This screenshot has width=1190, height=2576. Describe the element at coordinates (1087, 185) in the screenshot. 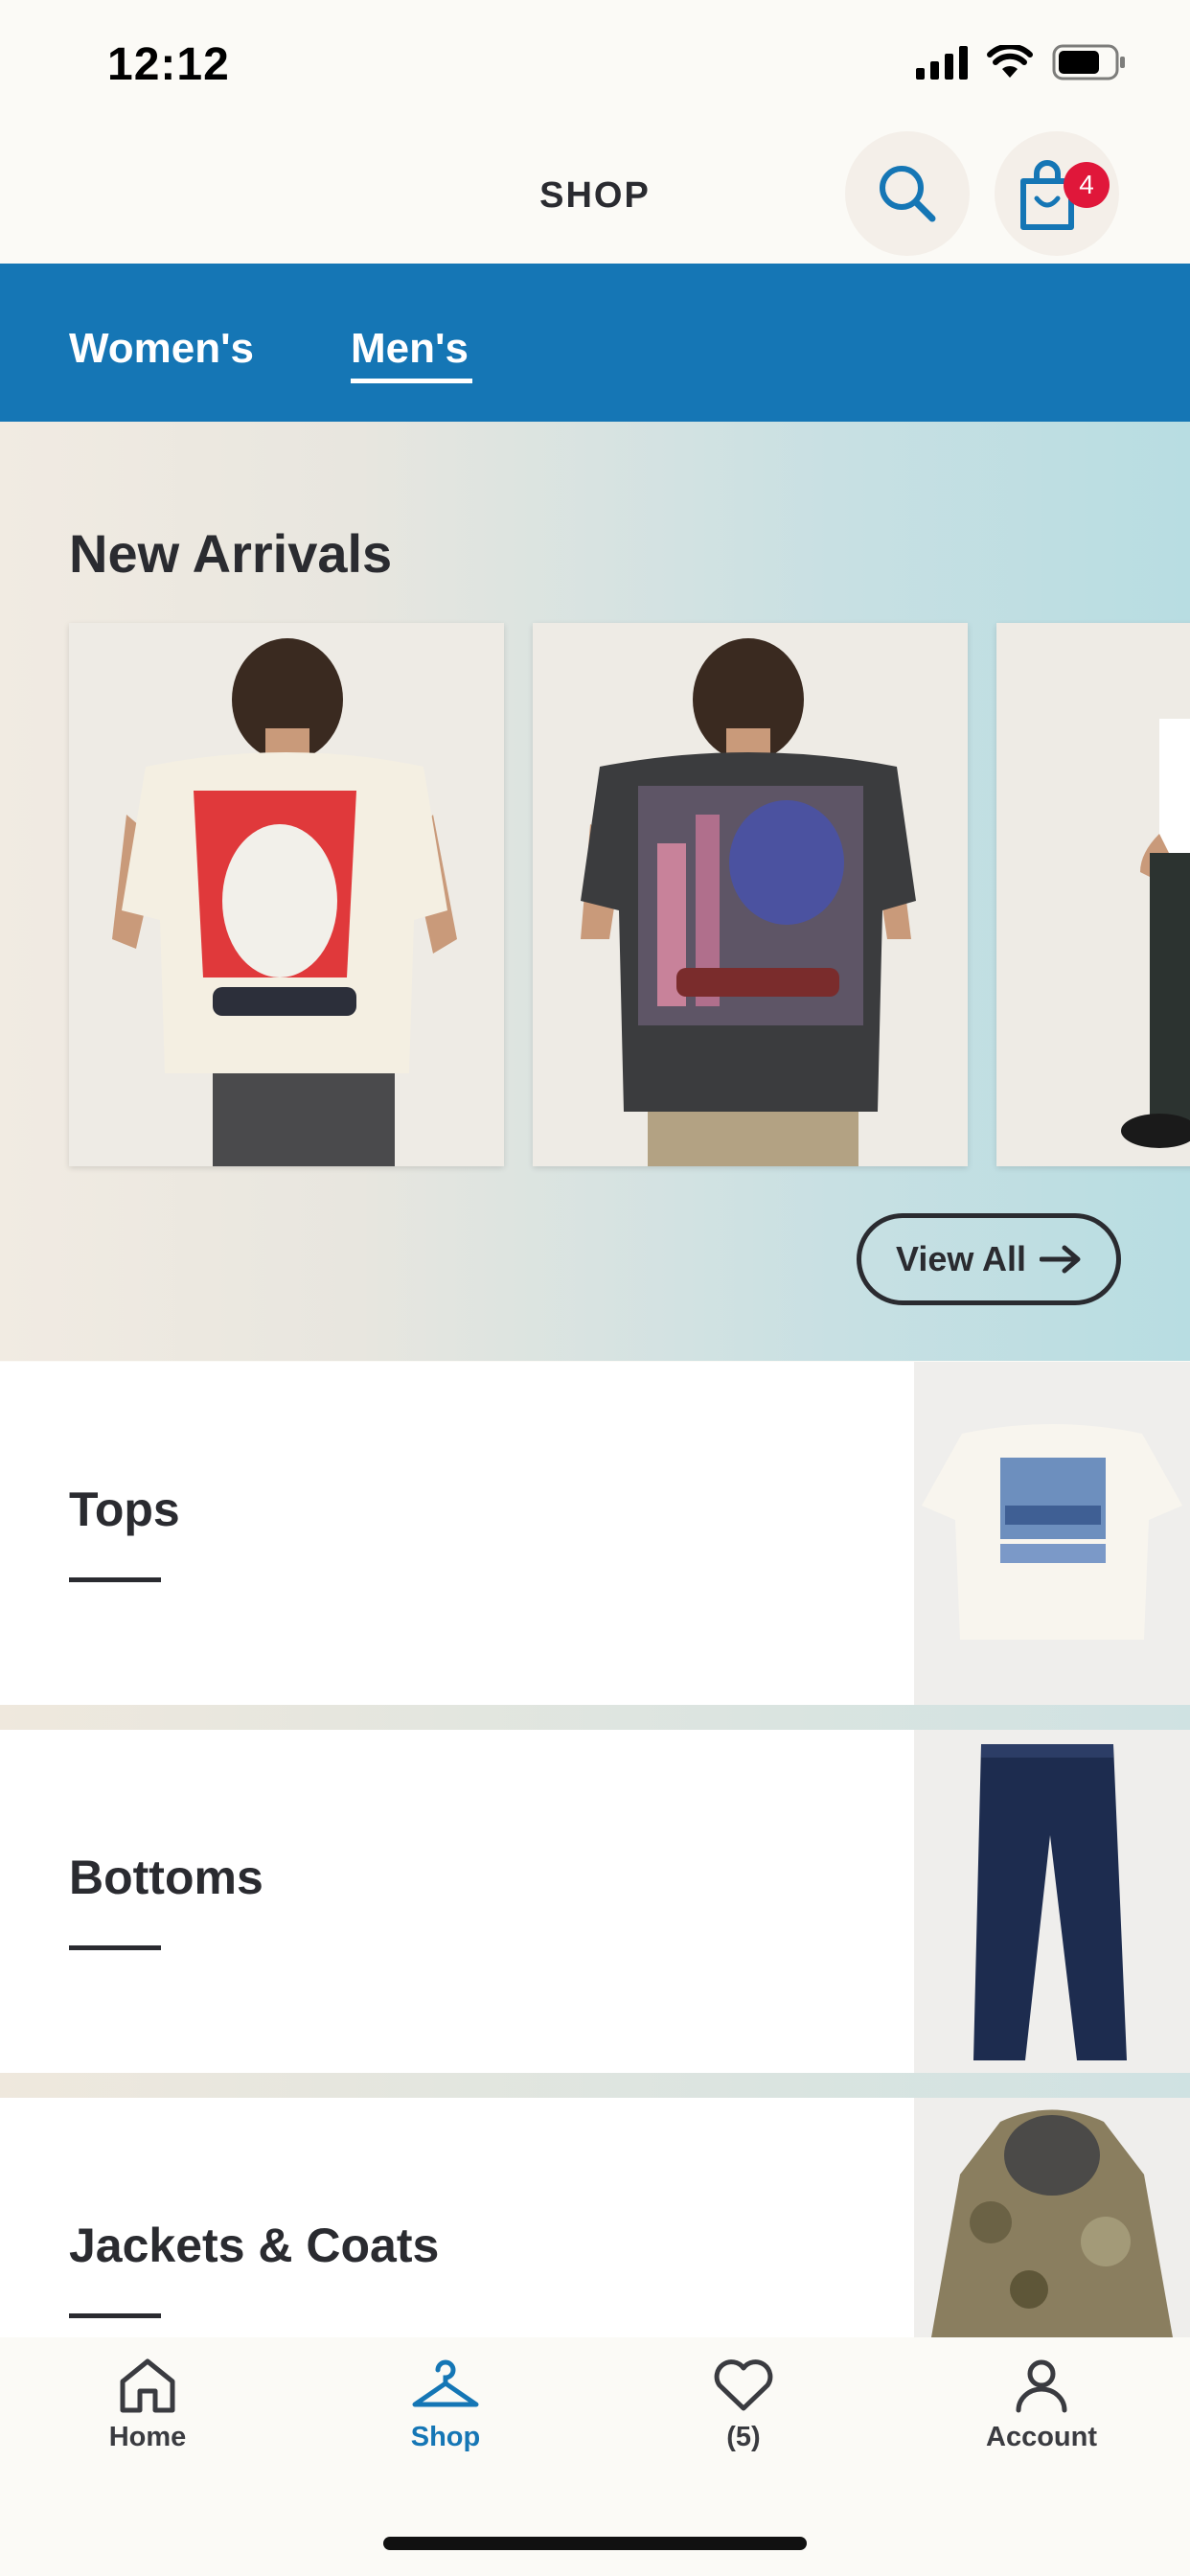

I see `cart-count-badge: 4` at that location.